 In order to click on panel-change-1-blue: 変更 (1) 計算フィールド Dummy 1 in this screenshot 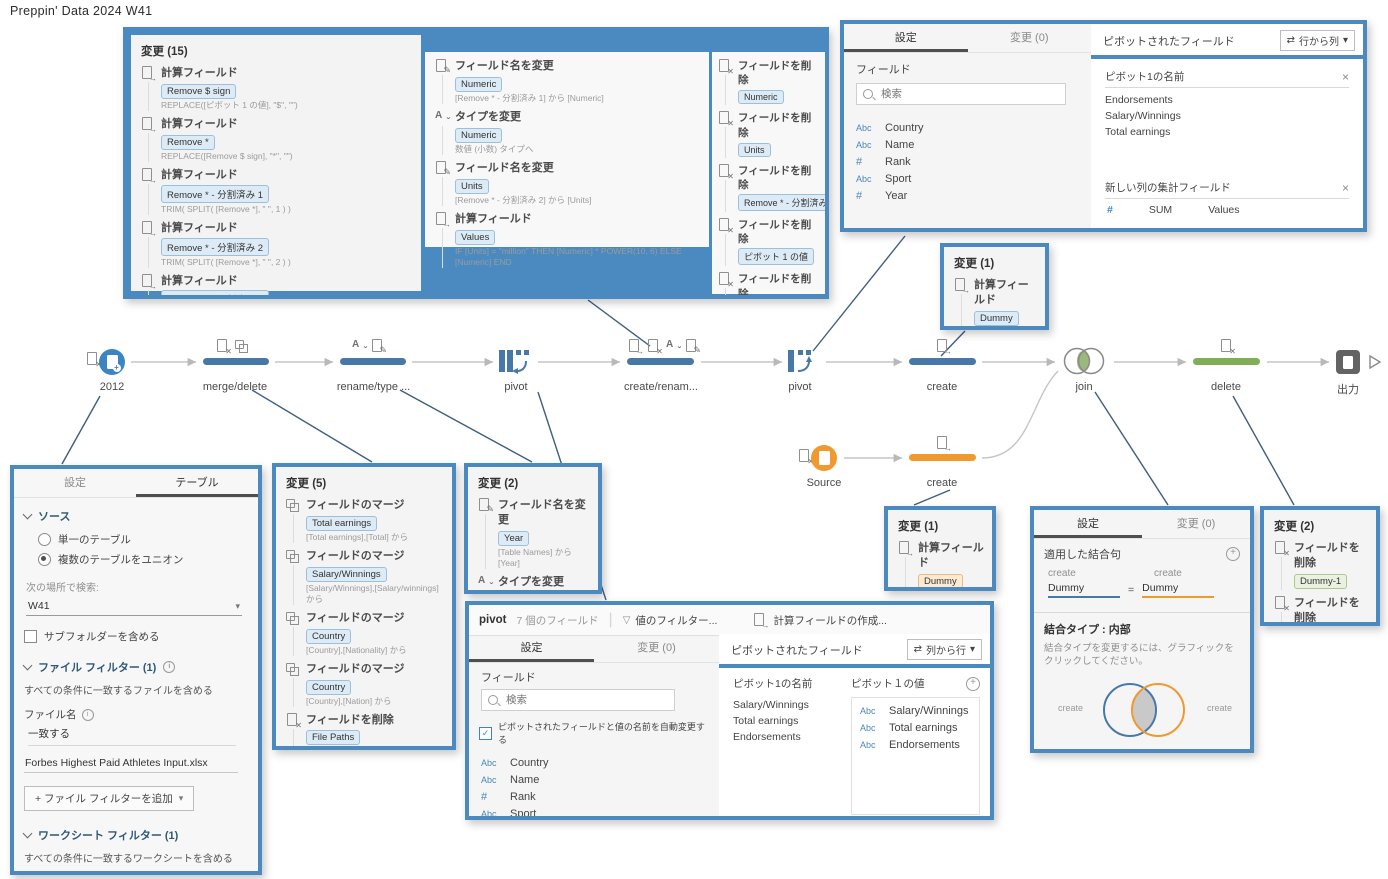, I will do `click(994, 286)`.